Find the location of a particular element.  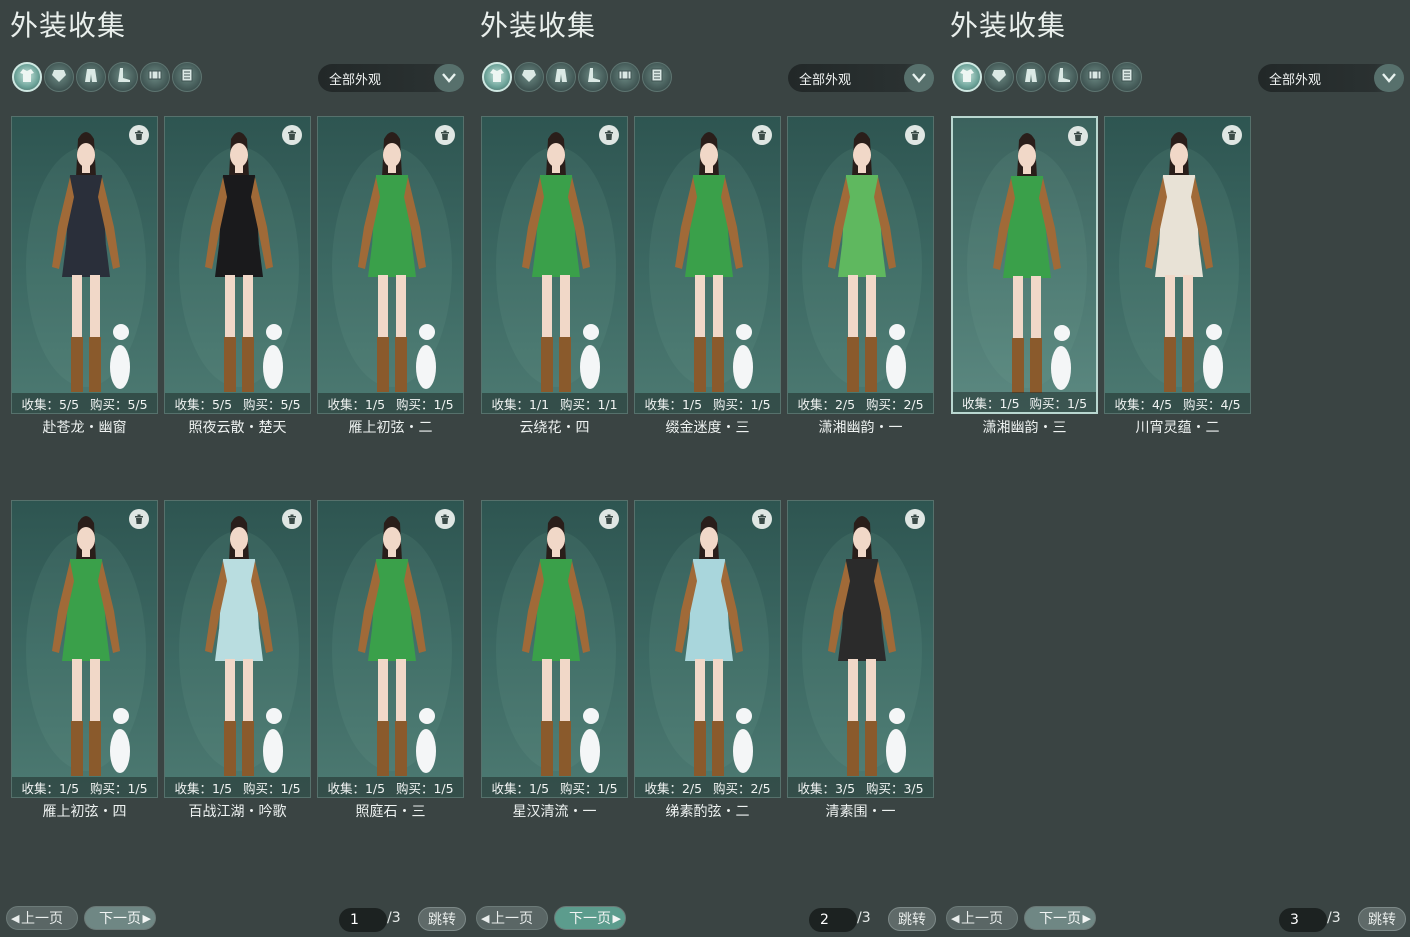

card-stats: 收集：2/5 购买：2/5 is located at coordinates (860, 403).